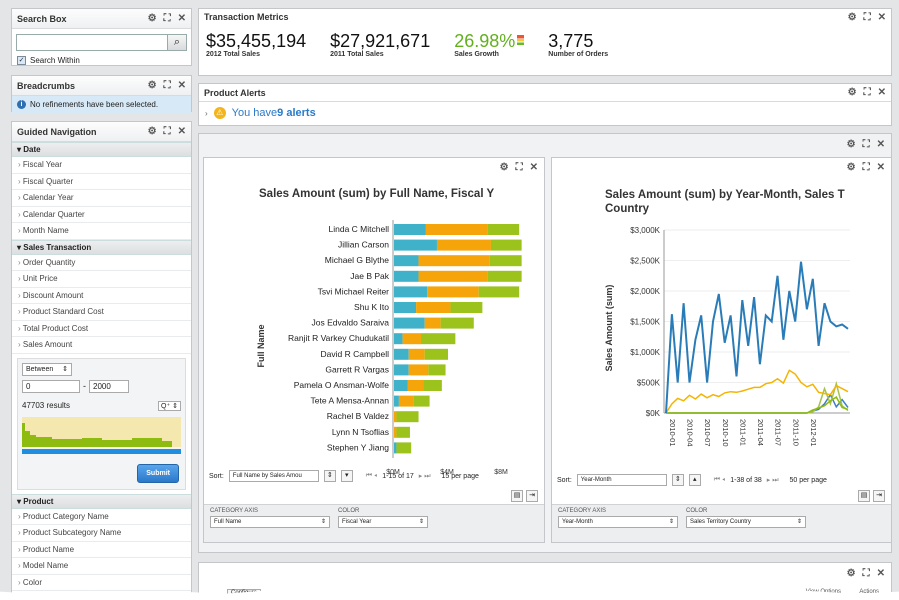  Describe the element at coordinates (47, 369) in the screenshot. I see `range-operator-select: Between` at that location.